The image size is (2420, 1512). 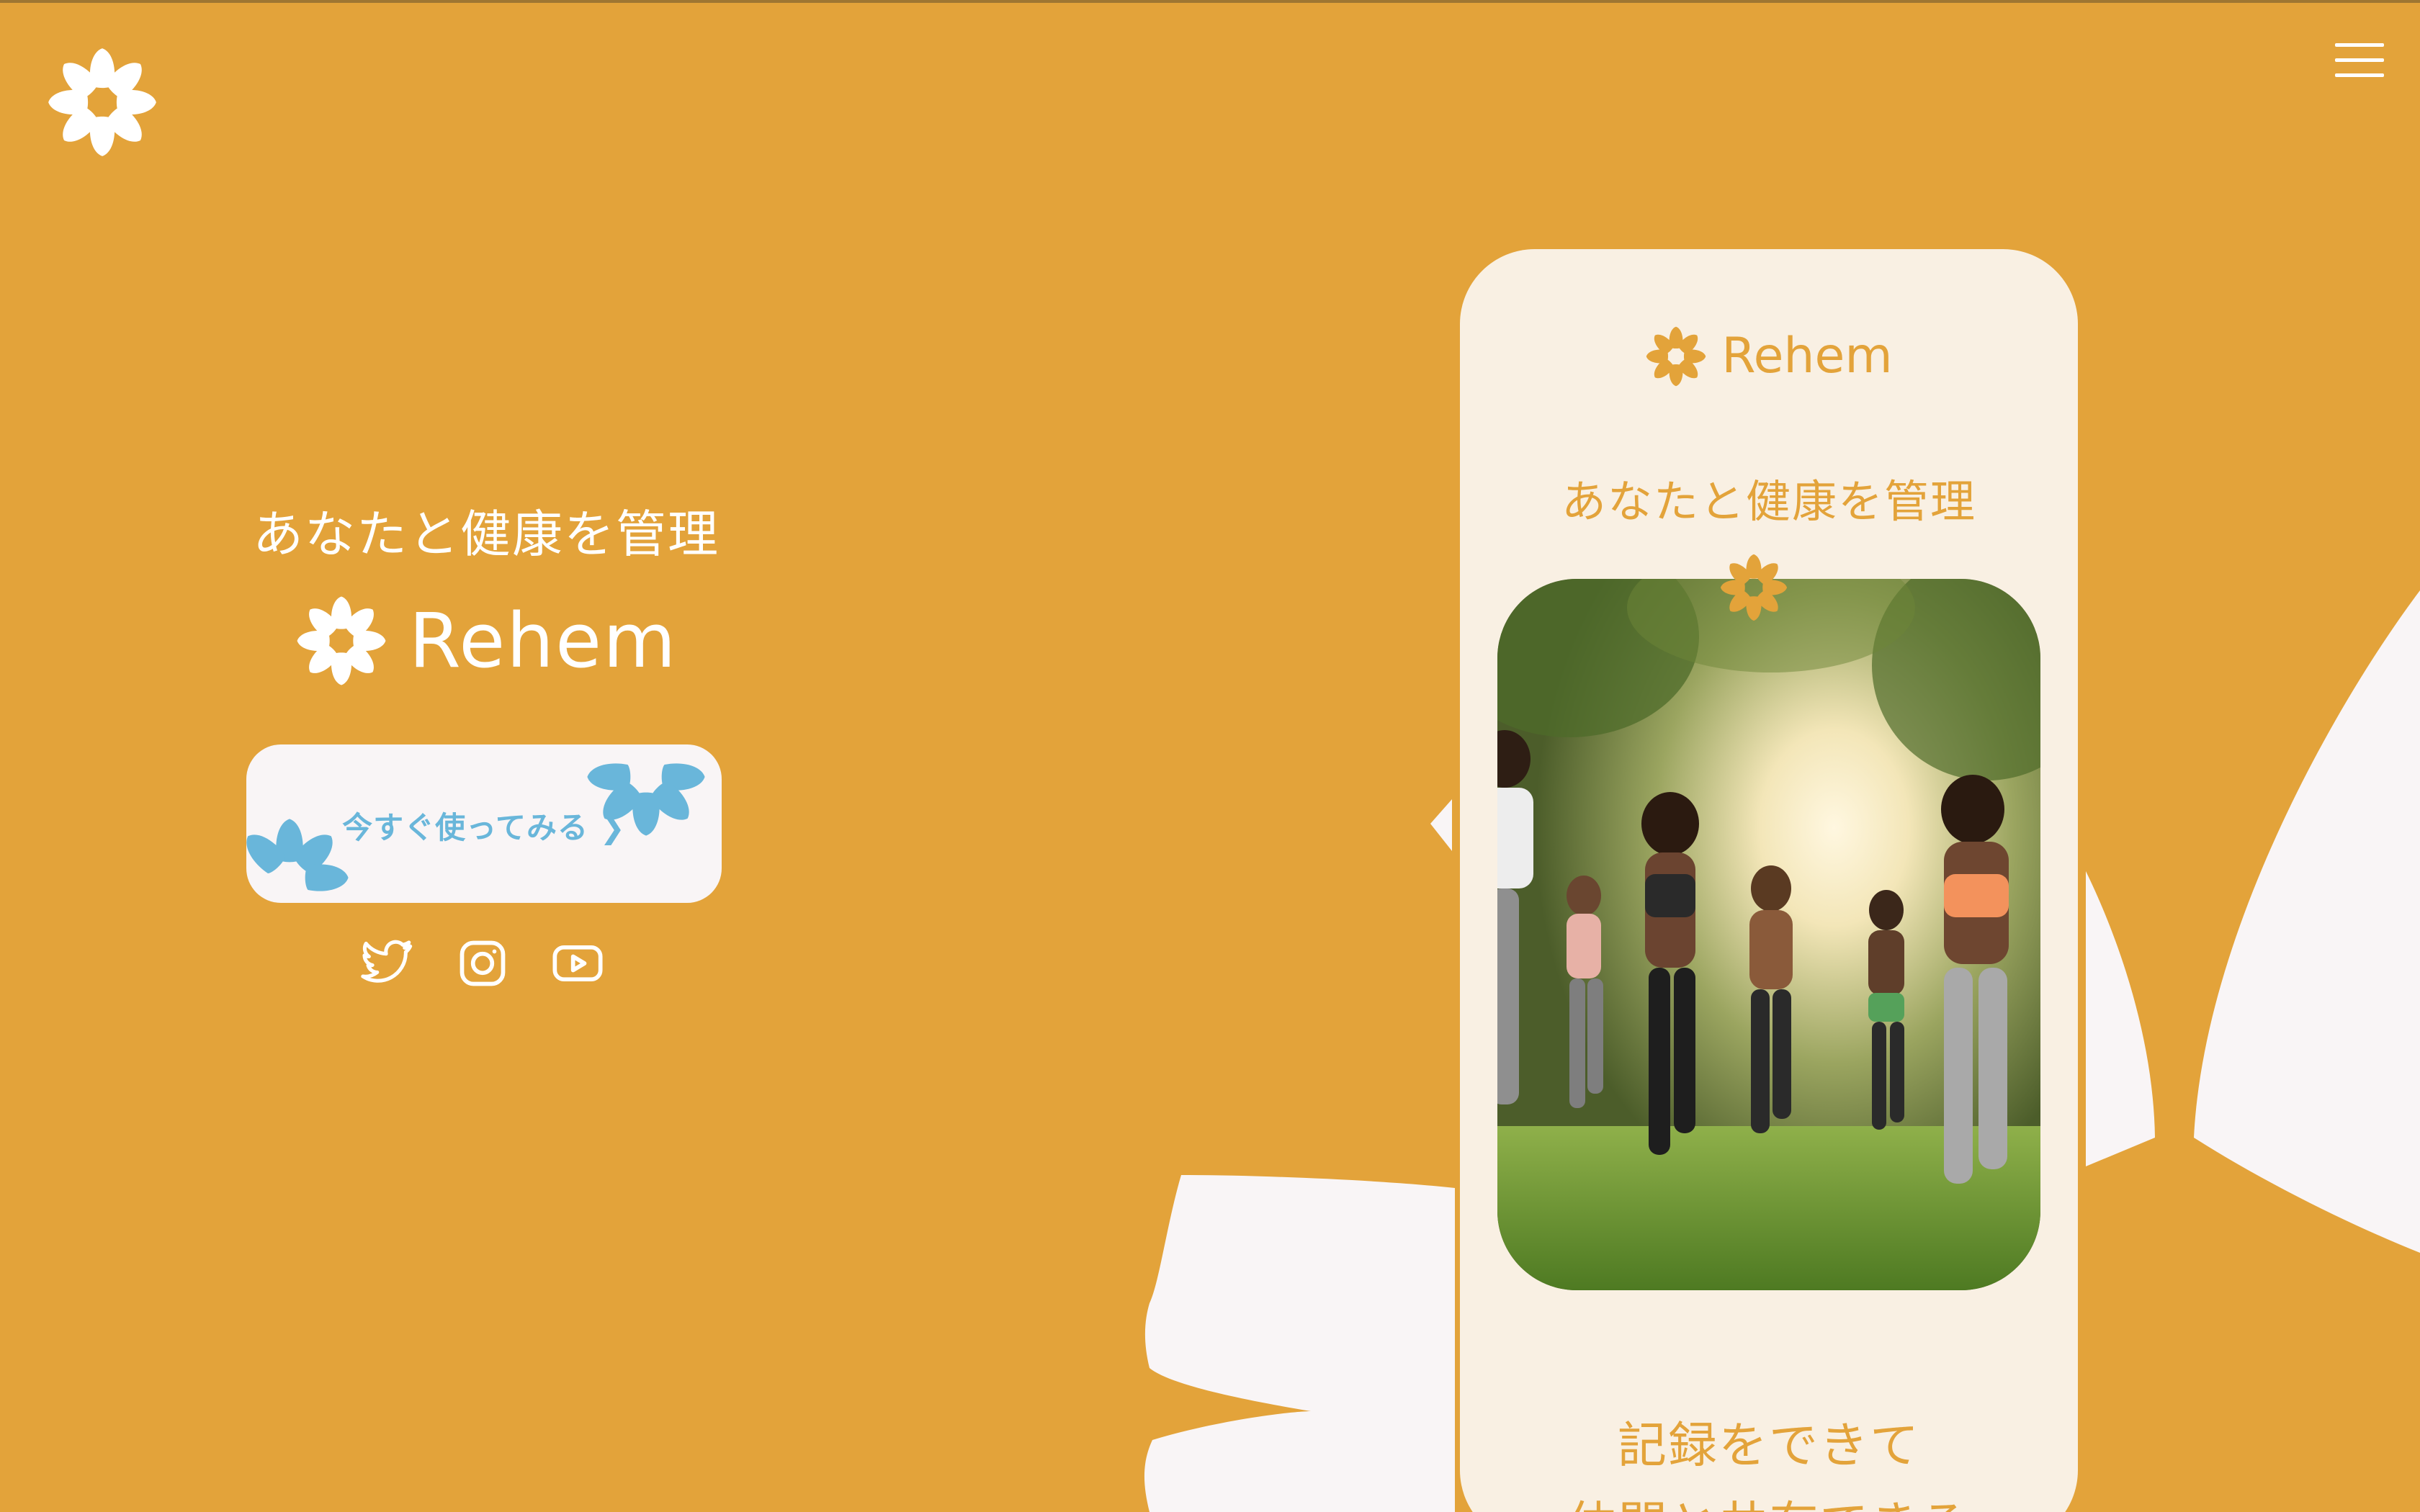 I want to click on brand-name: Rehem, so click(x=543, y=641).